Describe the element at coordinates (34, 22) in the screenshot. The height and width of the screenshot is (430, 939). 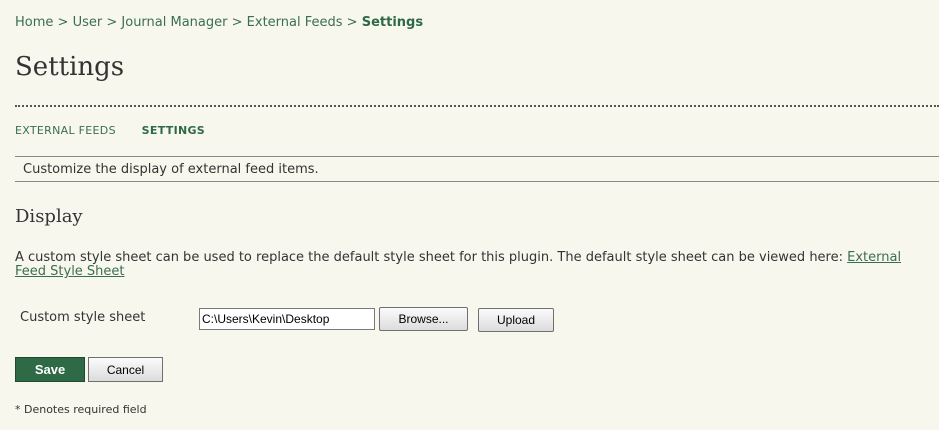
I see `breadcrumb-home: Home` at that location.